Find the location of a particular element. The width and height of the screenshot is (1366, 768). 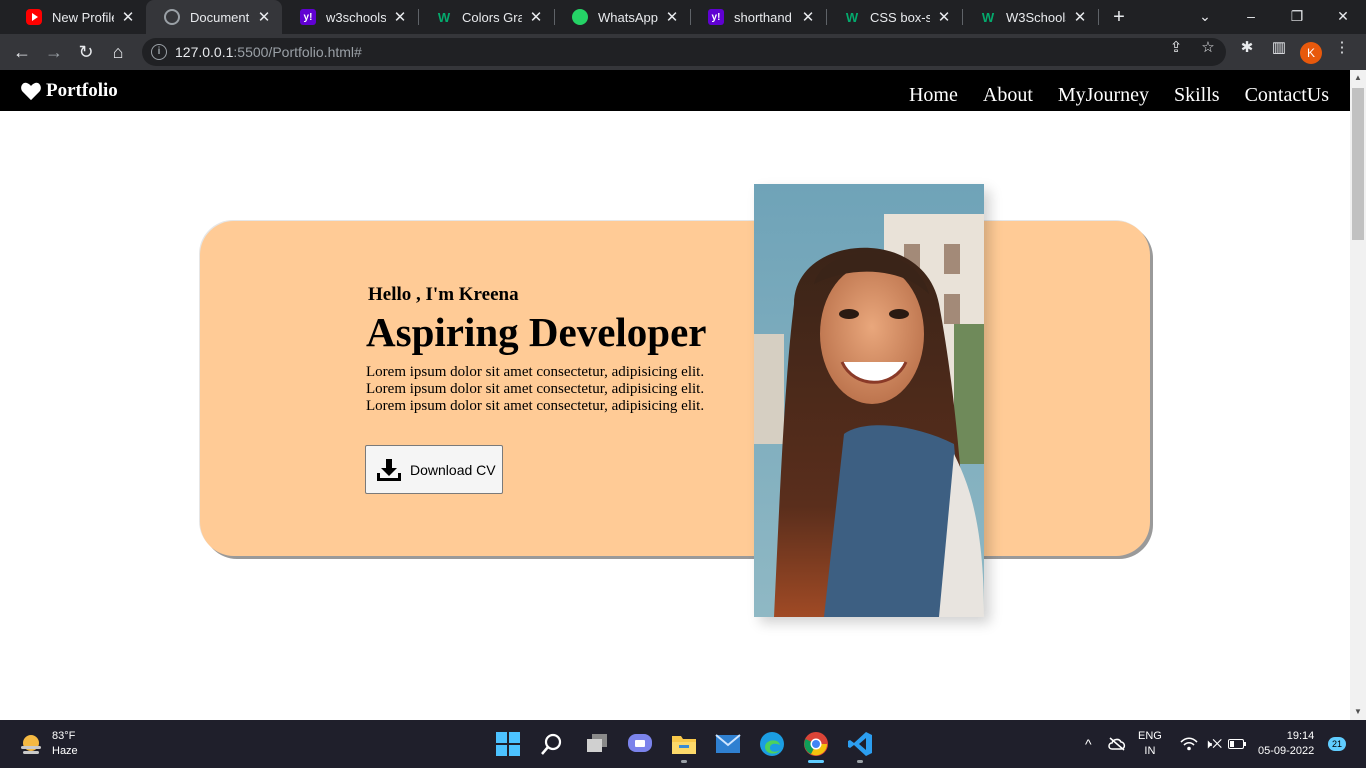

show-hidden-icons: ^ is located at coordinates (1088, 744).